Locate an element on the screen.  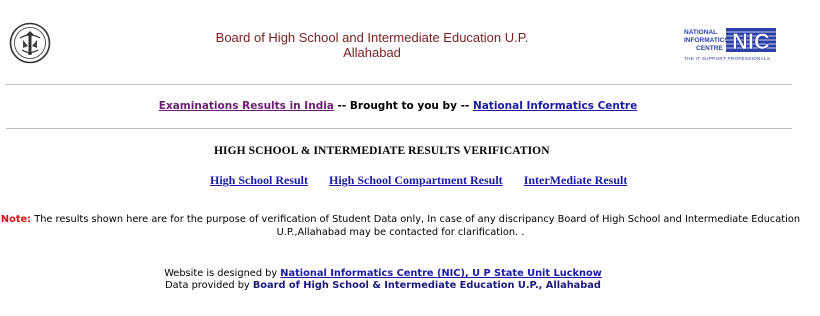
brought-by-text: -- Brought to you by -- is located at coordinates (403, 106).